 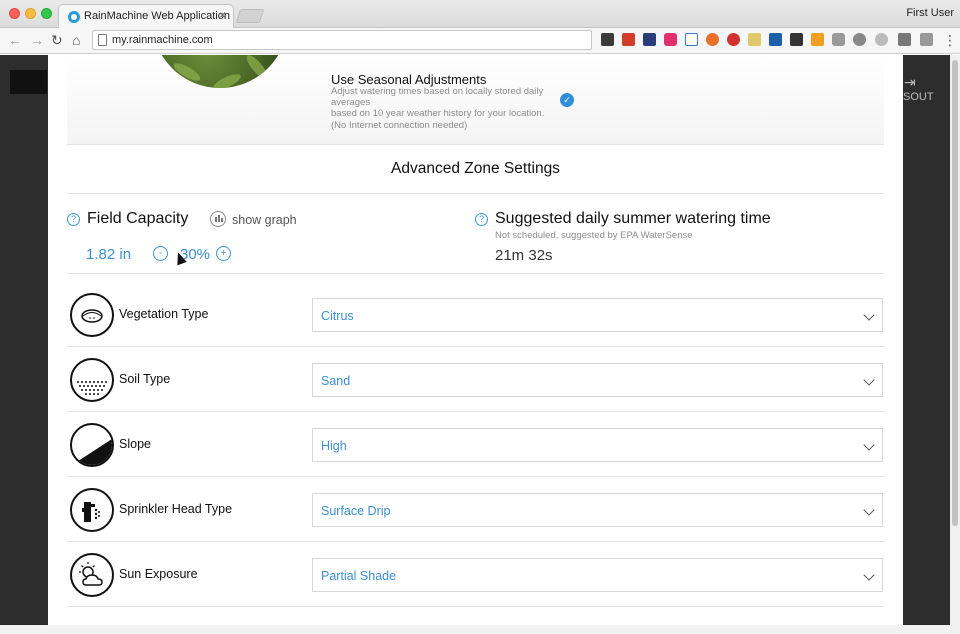 What do you see at coordinates (160, 253) in the screenshot?
I see `decrease-button: -` at bounding box center [160, 253].